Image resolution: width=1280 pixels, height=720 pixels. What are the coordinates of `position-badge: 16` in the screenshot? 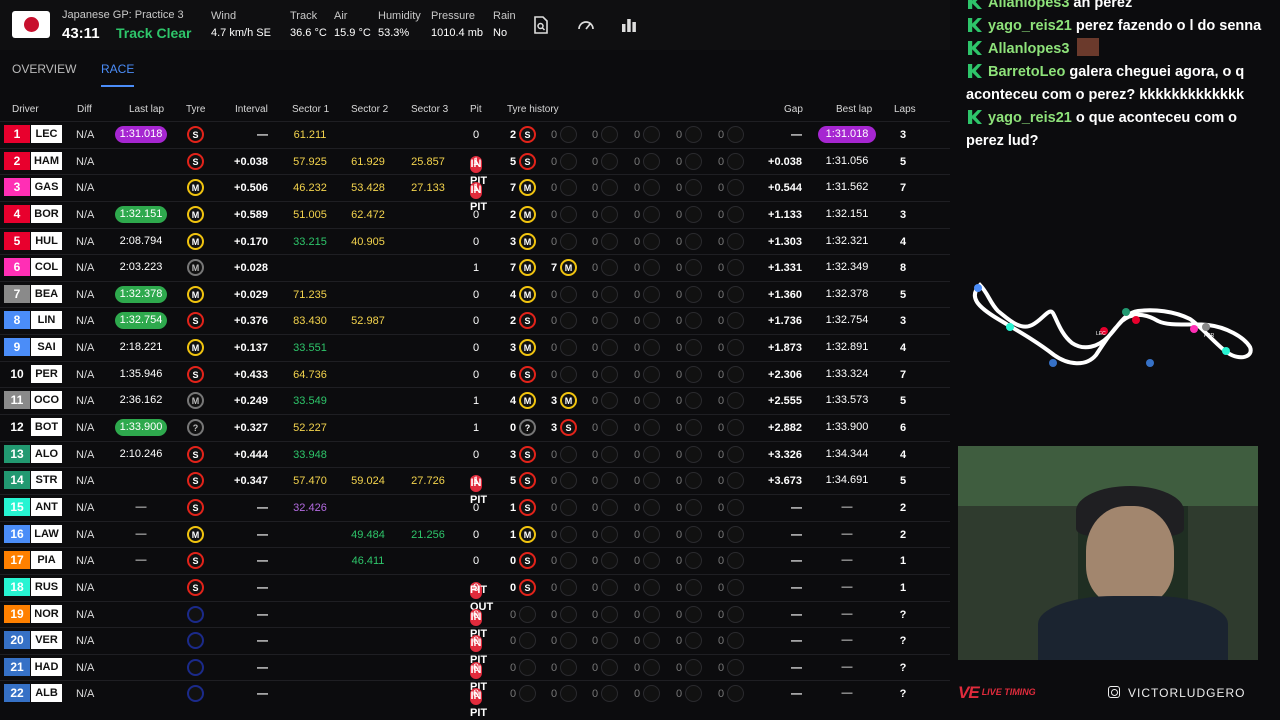 It's located at (17, 533).